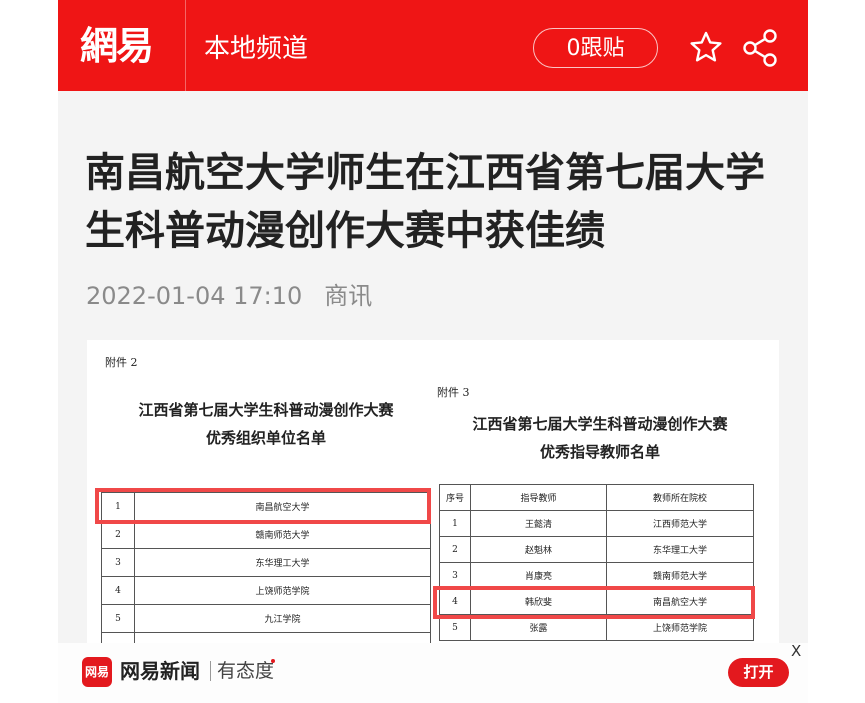 This screenshot has height=703, width=865. What do you see at coordinates (348, 296) in the screenshot?
I see `article-source: 商讯` at bounding box center [348, 296].